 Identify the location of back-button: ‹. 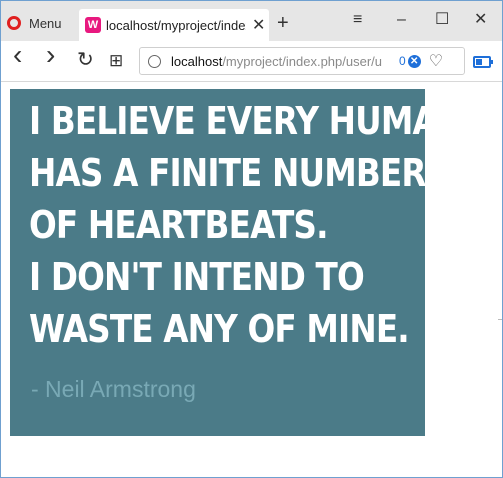
(17, 55).